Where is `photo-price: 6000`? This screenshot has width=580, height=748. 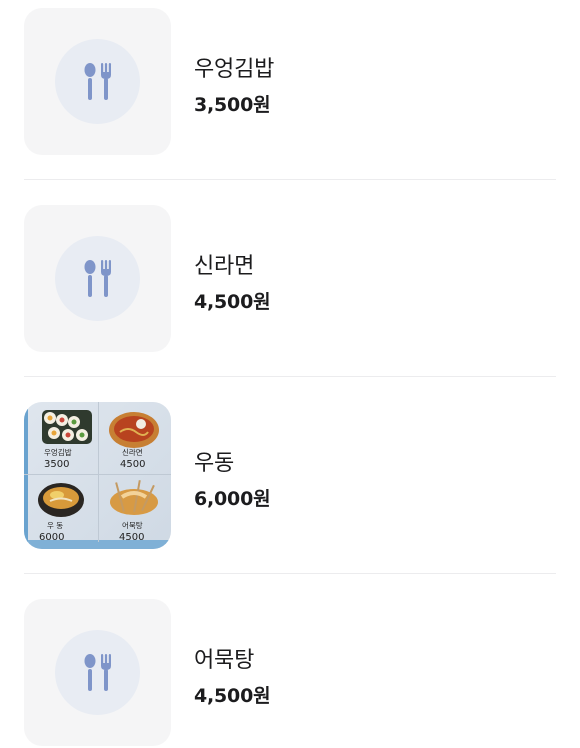 photo-price: 6000 is located at coordinates (51, 537).